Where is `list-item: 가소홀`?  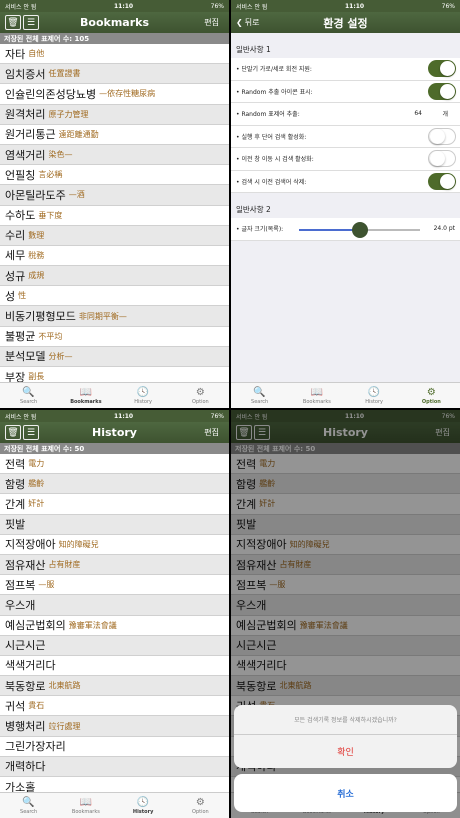 list-item: 가소홀 is located at coordinates (114, 784).